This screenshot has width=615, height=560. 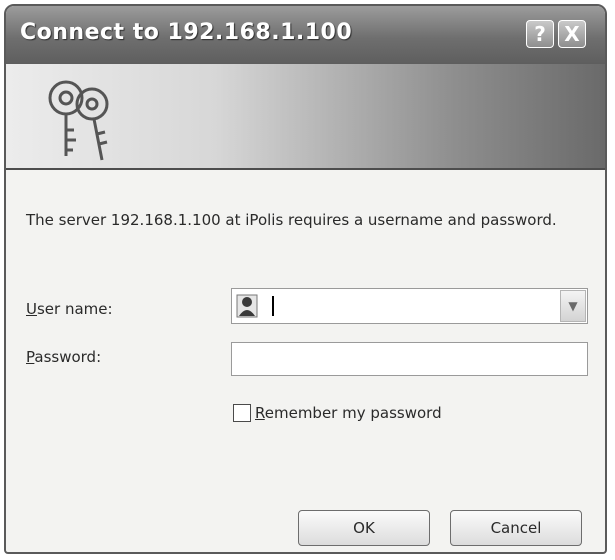 I want to click on user-name-dropdown-button: ▼, so click(x=573, y=306).